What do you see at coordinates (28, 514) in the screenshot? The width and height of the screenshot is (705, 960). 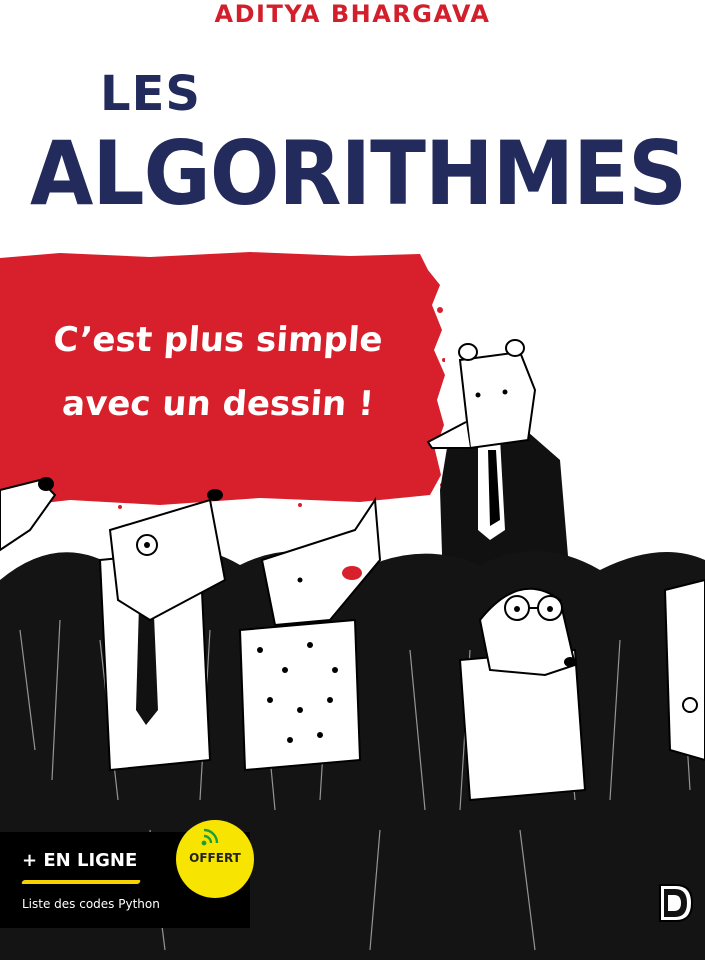 I see `left-character` at bounding box center [28, 514].